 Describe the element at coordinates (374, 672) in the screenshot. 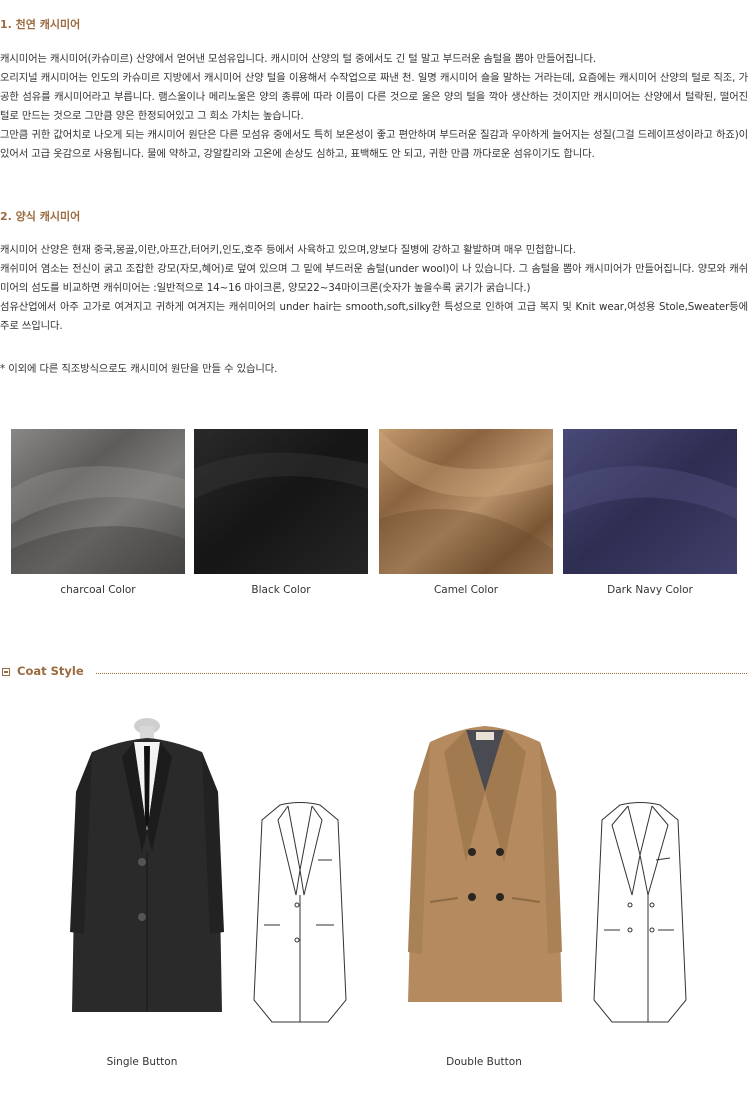

I see `coat-style-header: Coat Style` at that location.